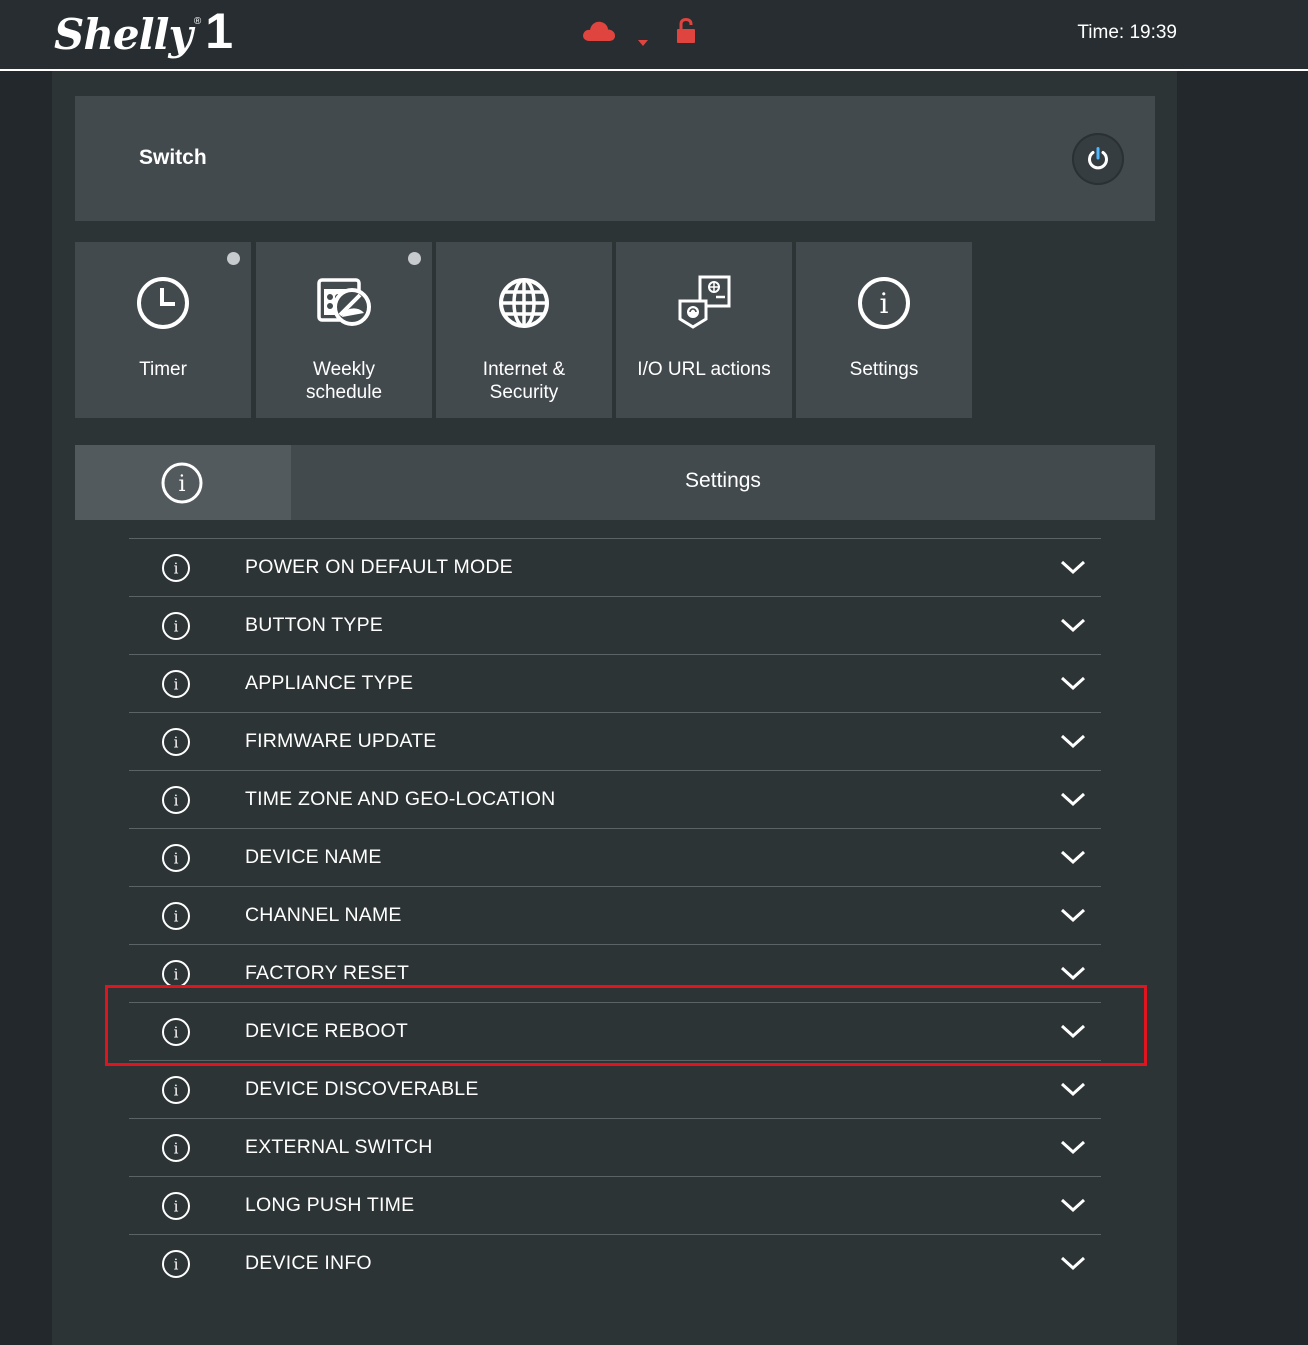  What do you see at coordinates (197, 21) in the screenshot?
I see `logo-registered-mark: ®` at bounding box center [197, 21].